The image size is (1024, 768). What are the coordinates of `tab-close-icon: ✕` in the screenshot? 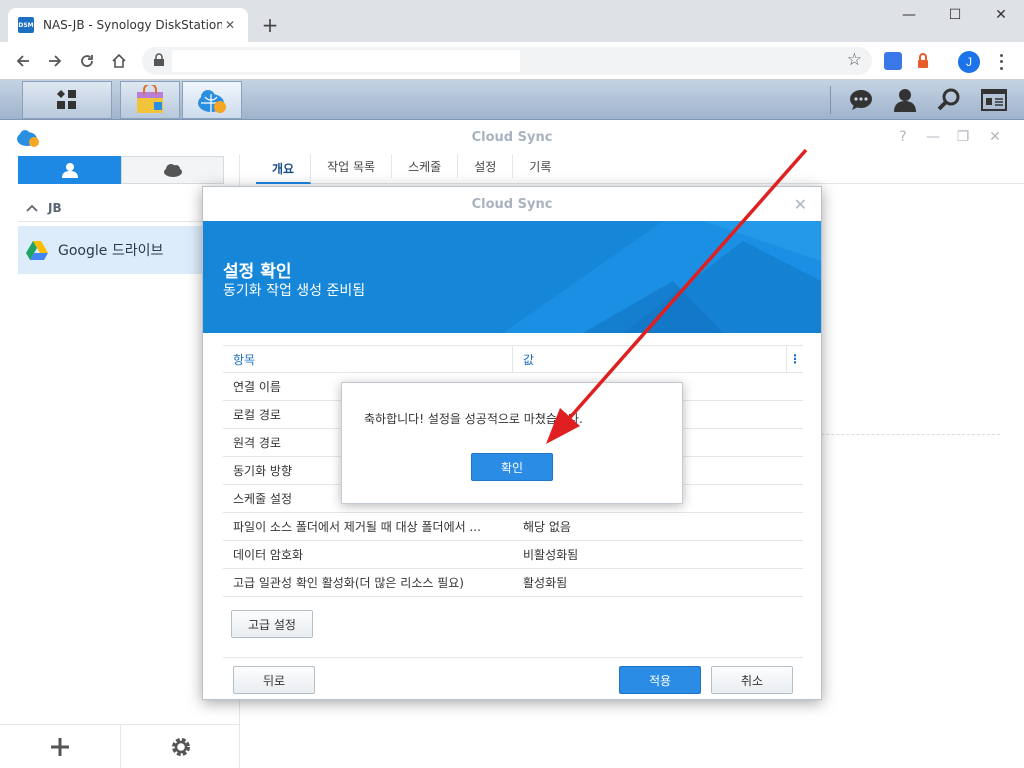 It's located at (230, 25).